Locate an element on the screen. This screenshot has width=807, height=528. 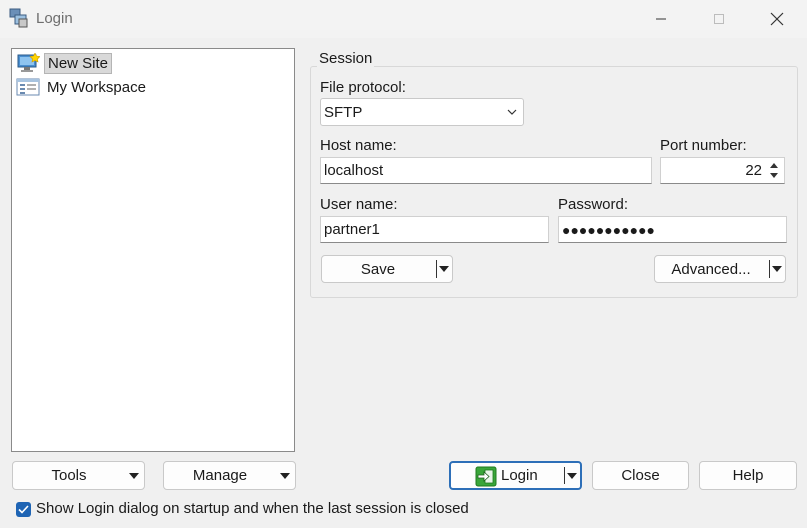
spin-down-icon is located at coordinates (774, 175).